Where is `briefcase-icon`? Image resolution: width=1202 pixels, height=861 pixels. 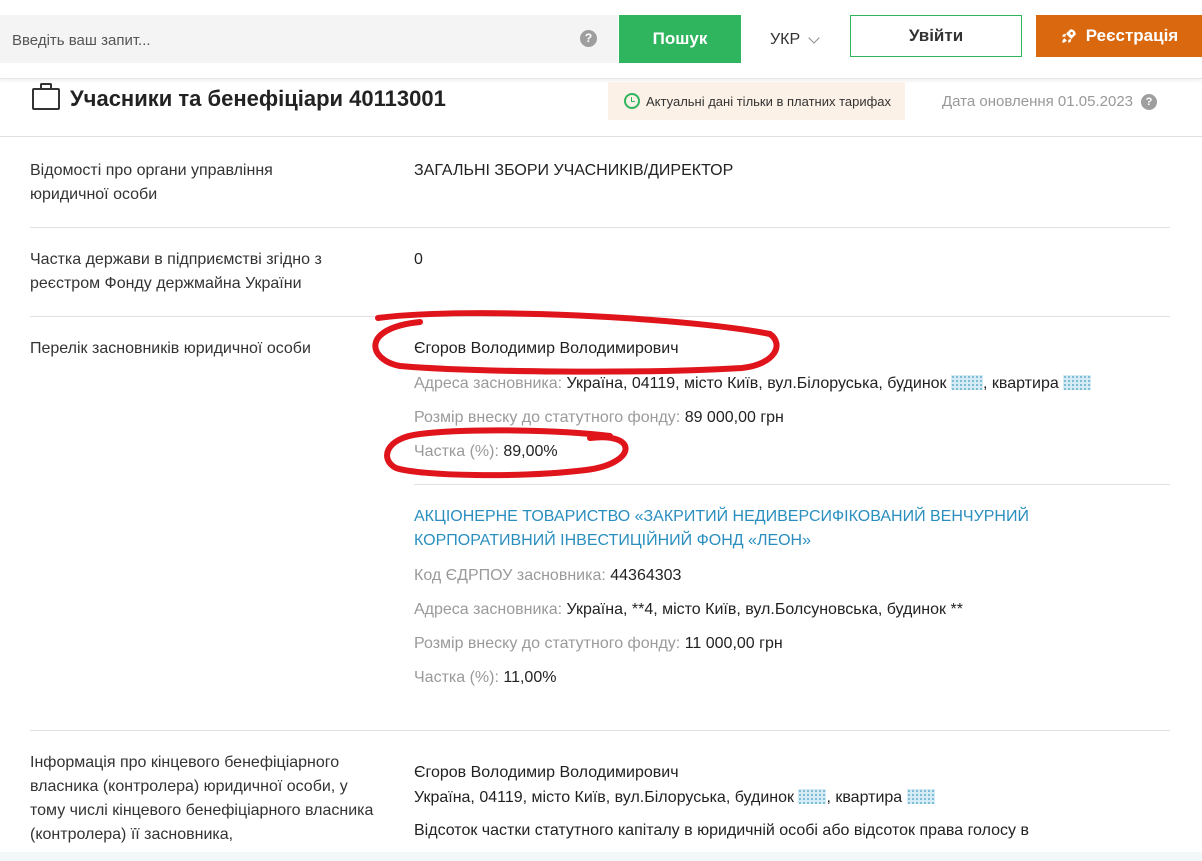 briefcase-icon is located at coordinates (46, 96).